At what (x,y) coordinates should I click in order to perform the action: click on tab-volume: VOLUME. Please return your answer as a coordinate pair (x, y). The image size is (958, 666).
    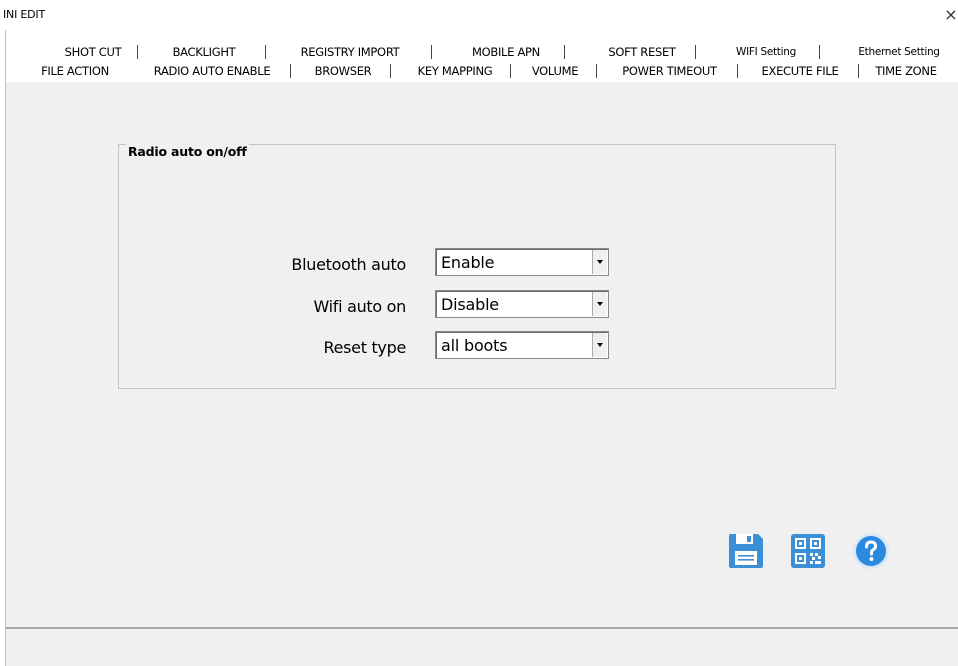
    Looking at the image, I should click on (555, 71).